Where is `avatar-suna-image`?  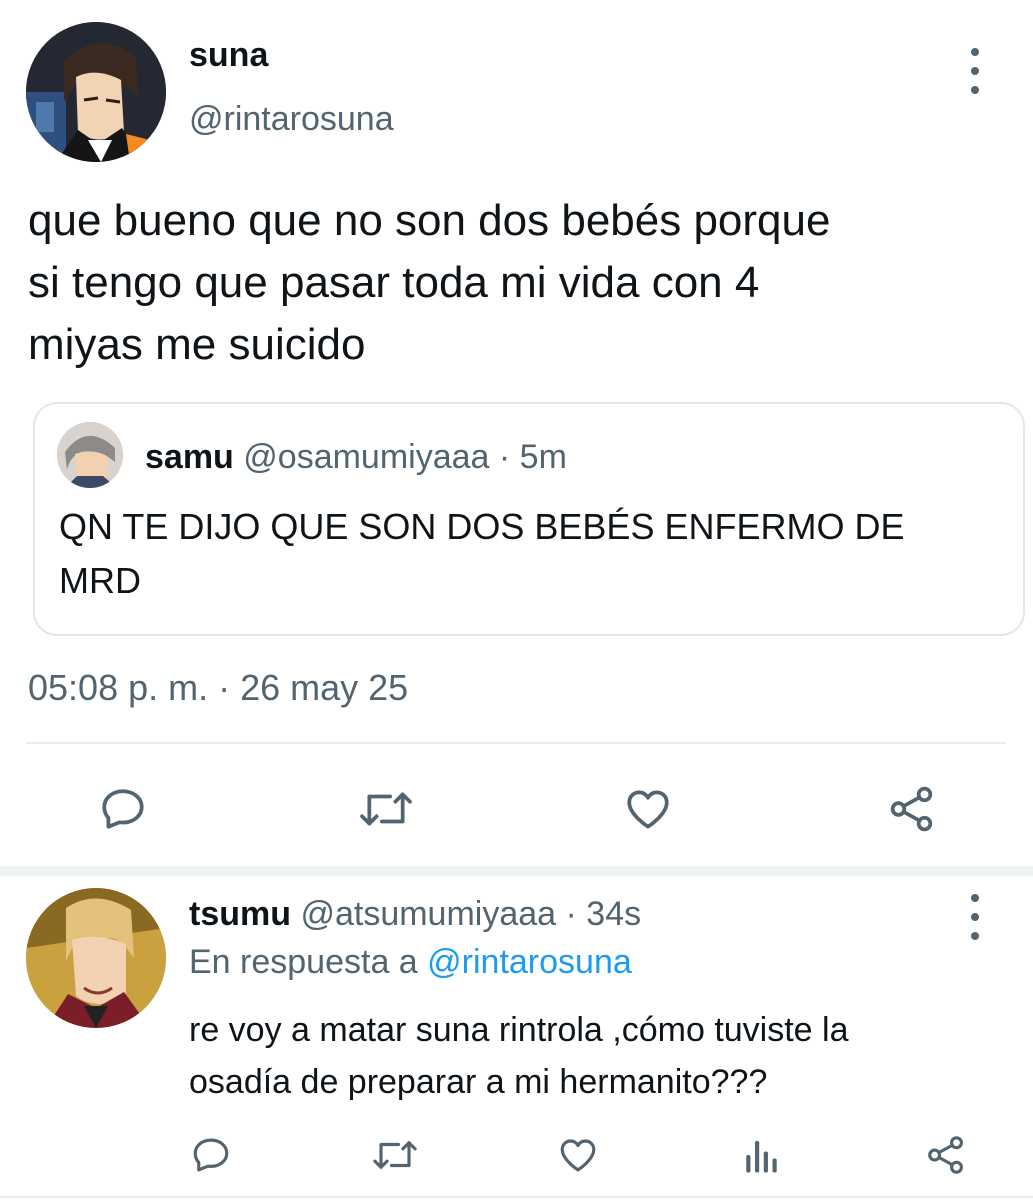
avatar-suna-image is located at coordinates (96, 92).